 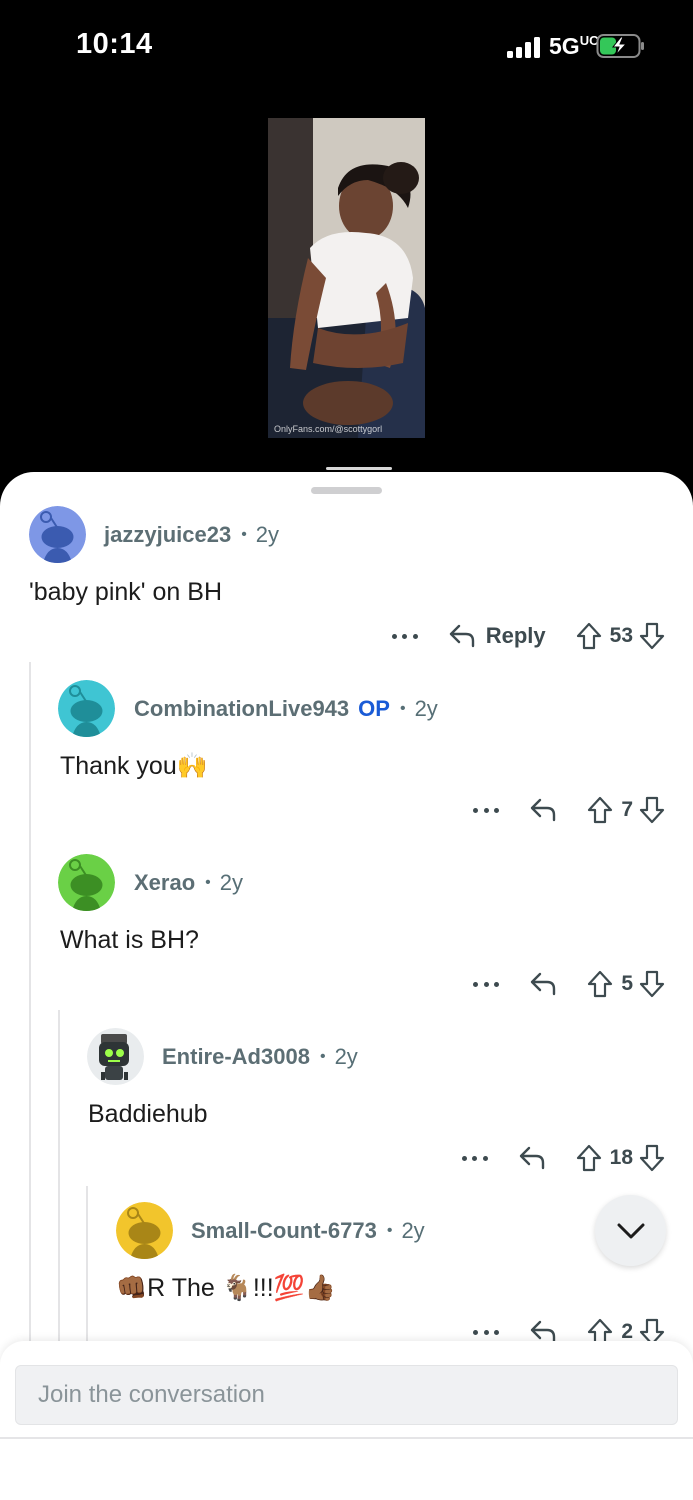 I want to click on comment-text: What is BH?, so click(x=129, y=940).